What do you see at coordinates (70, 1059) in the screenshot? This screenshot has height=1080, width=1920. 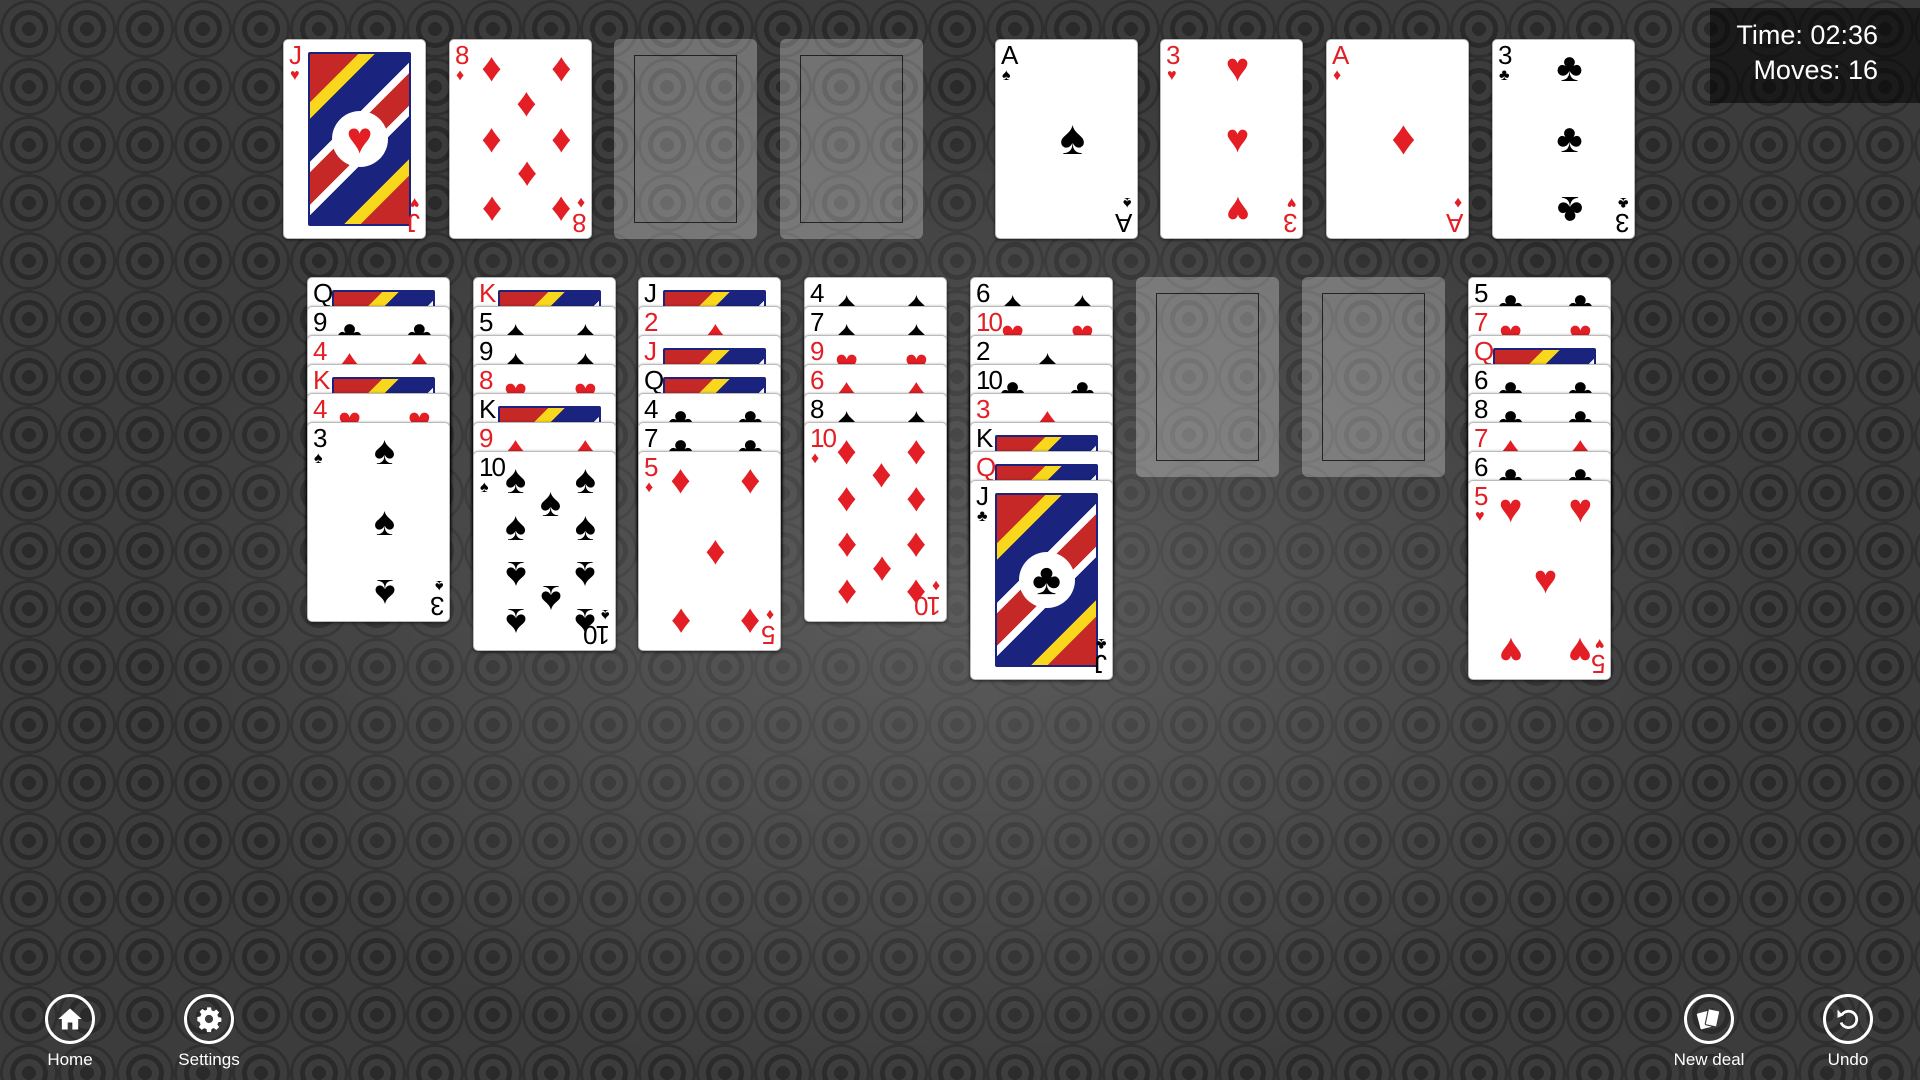 I see `home-label: Home` at bounding box center [70, 1059].